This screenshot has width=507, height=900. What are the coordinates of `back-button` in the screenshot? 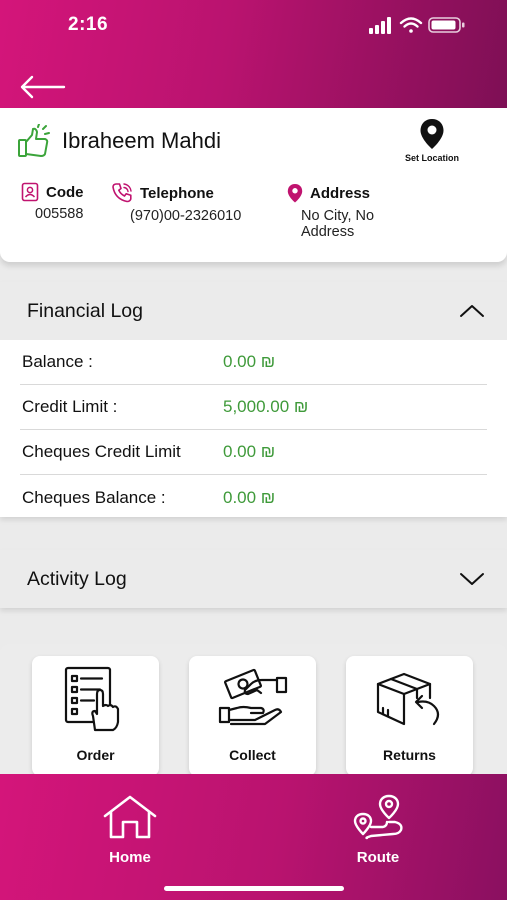 It's located at (43, 87).